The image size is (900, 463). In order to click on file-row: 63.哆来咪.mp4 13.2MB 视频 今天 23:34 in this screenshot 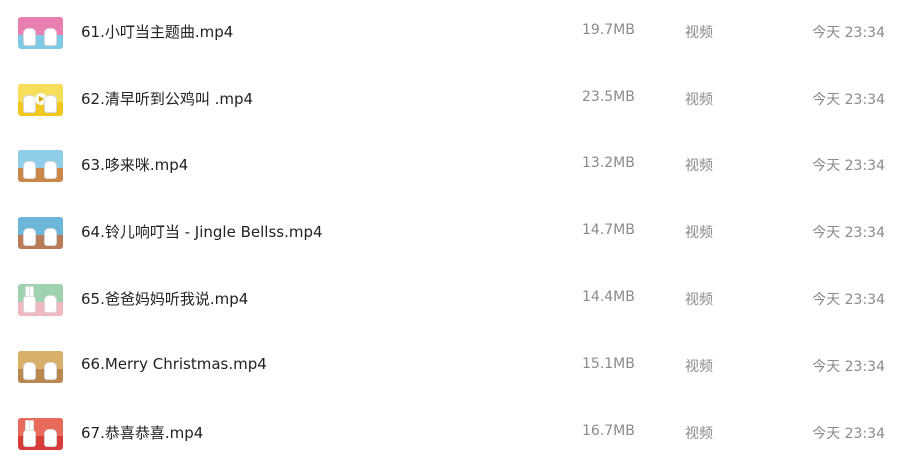, I will do `click(450, 165)`.